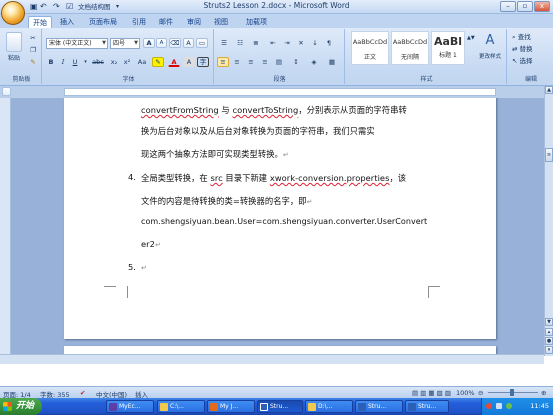 This screenshot has width=553, height=415. What do you see at coordinates (280, 56) in the screenshot?
I see `paragraph-group: ☰ ☷ ≣ ⇤ ⇥ ✕ ↓ ¶ ≡ ≡ ≡ ≡ ▤ ↕ ◈ ▦ 段落` at bounding box center [280, 56].